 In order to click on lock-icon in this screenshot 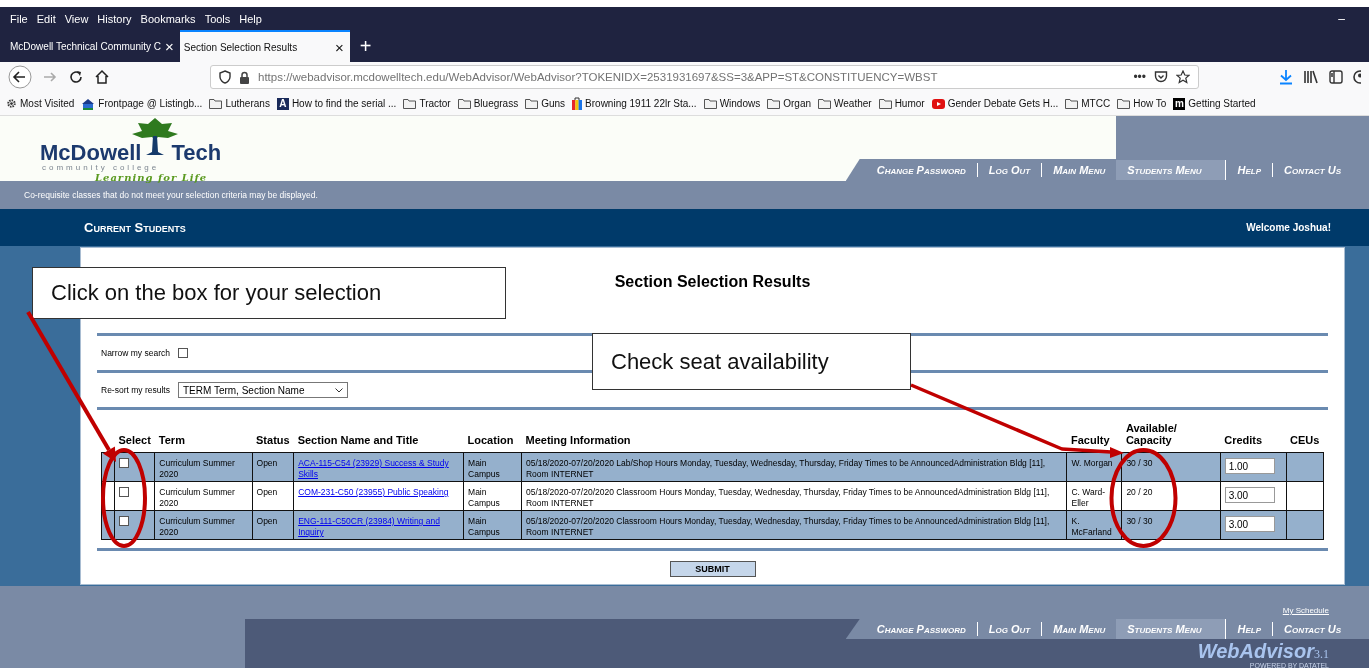, I will do `click(244, 77)`.